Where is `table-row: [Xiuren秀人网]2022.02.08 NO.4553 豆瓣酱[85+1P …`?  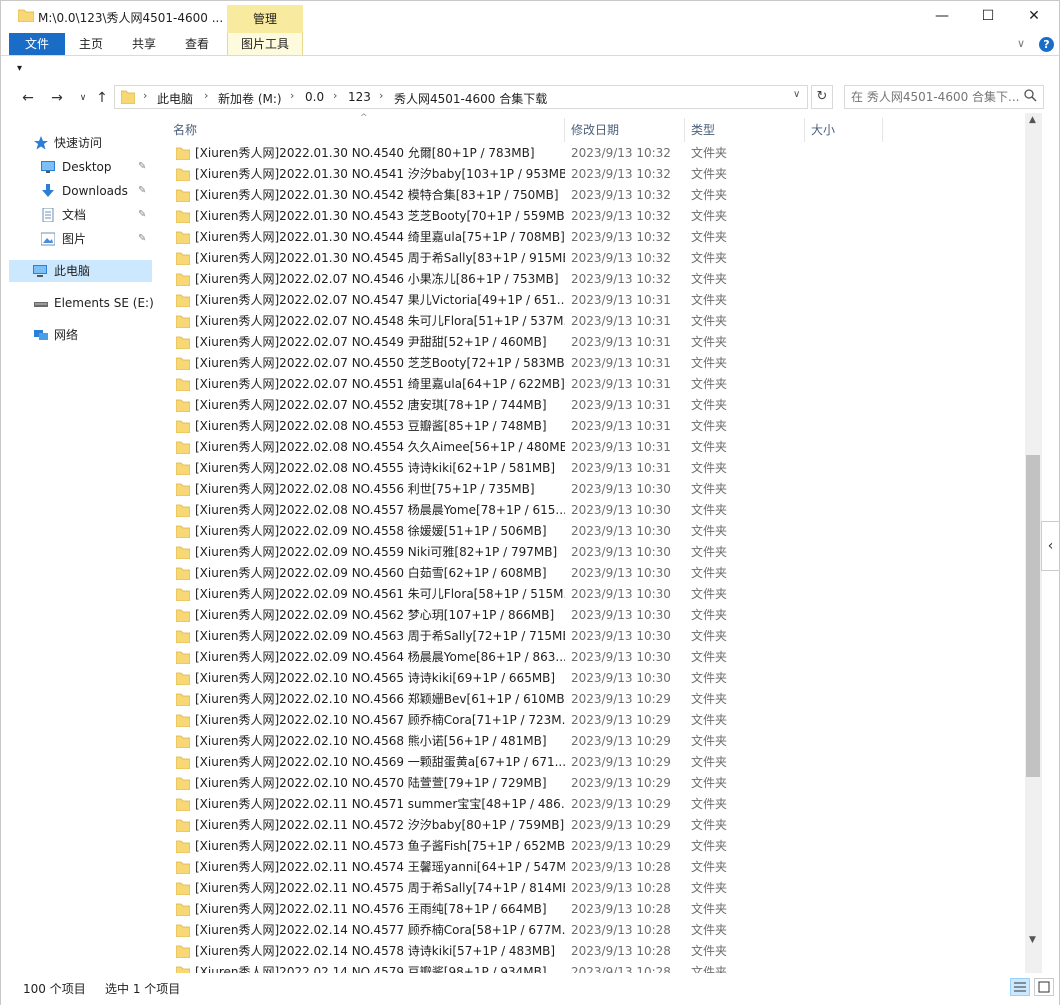
table-row: [Xiuren秀人网]2022.02.08 NO.4553 豆瓣酱[85+1P … is located at coordinates (521, 426).